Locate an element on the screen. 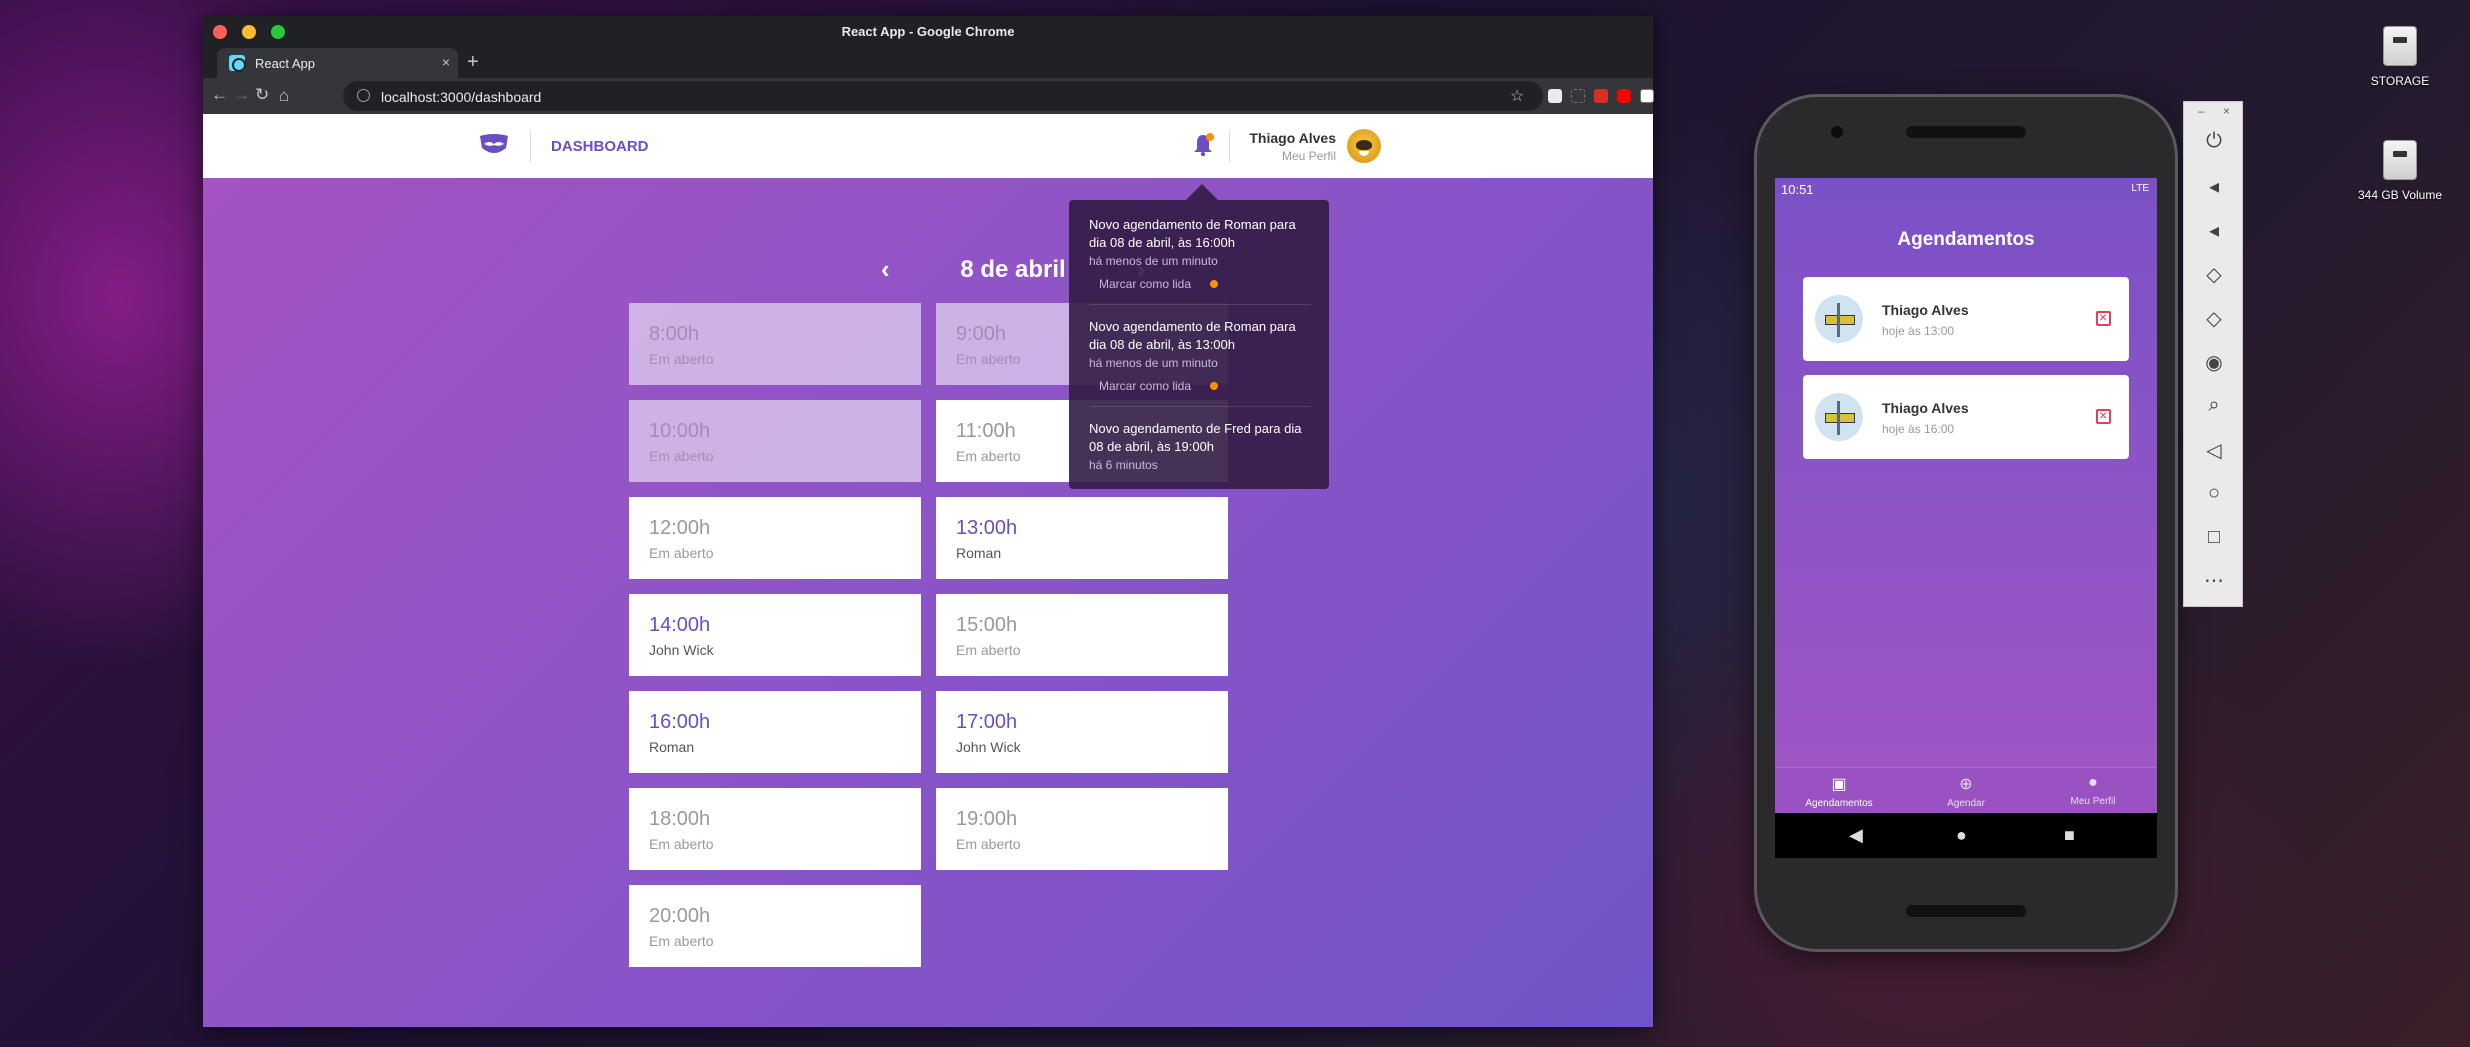  profile-link: Meu Perfil is located at coordinates (1309, 156).